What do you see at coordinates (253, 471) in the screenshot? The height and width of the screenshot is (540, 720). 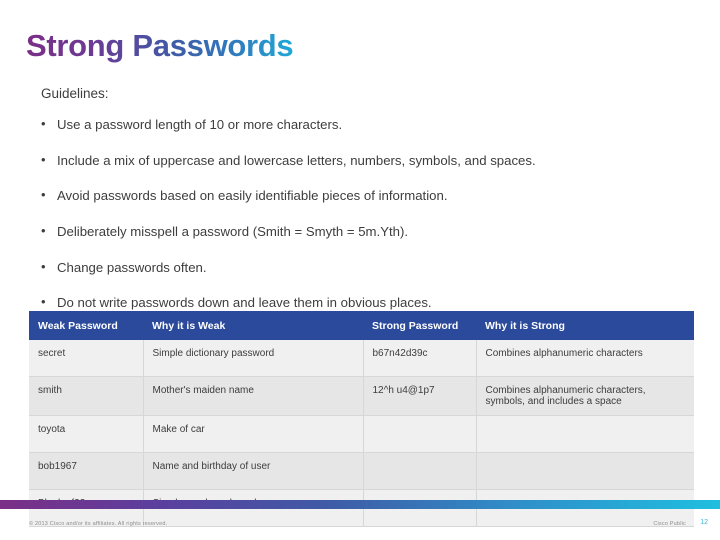 I see `cell-why-weak: Name and birthday of user` at bounding box center [253, 471].